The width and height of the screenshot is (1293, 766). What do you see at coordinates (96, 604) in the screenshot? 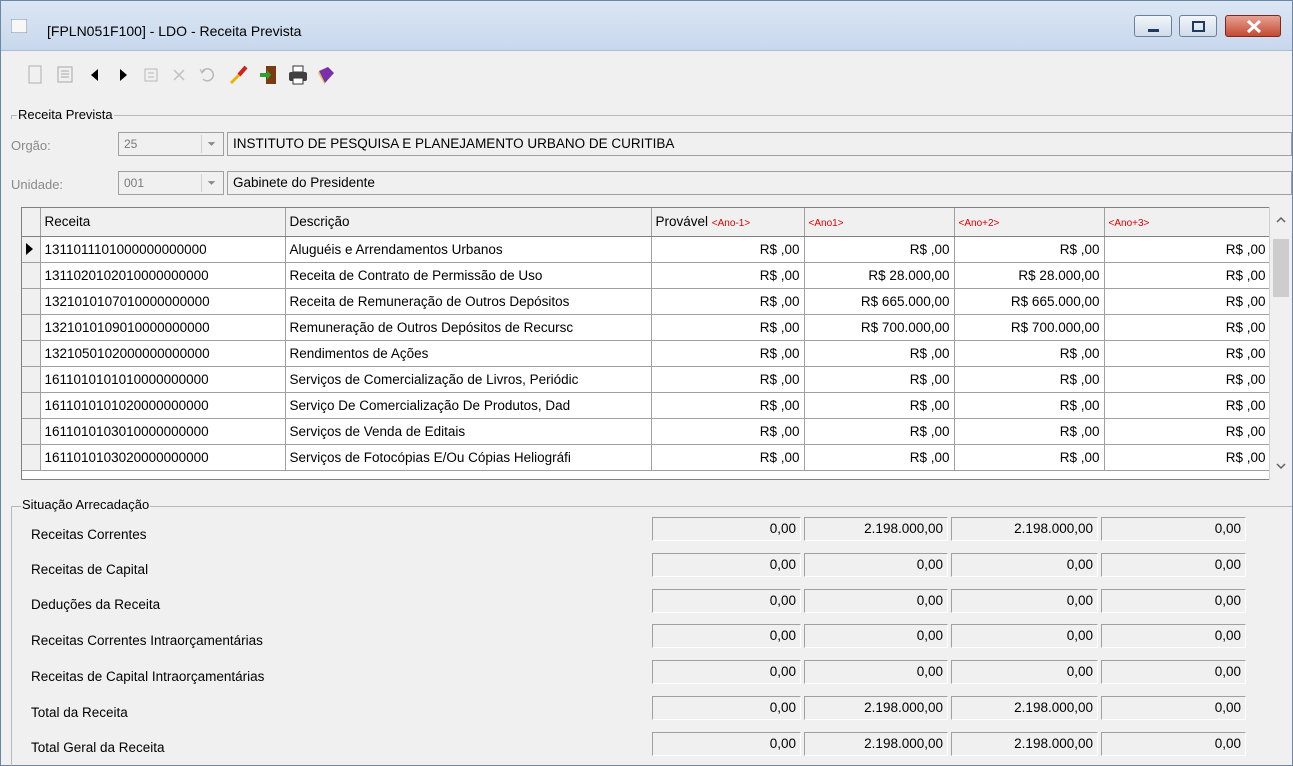
I see `situacao-row-label: Deduções da Receita` at bounding box center [96, 604].